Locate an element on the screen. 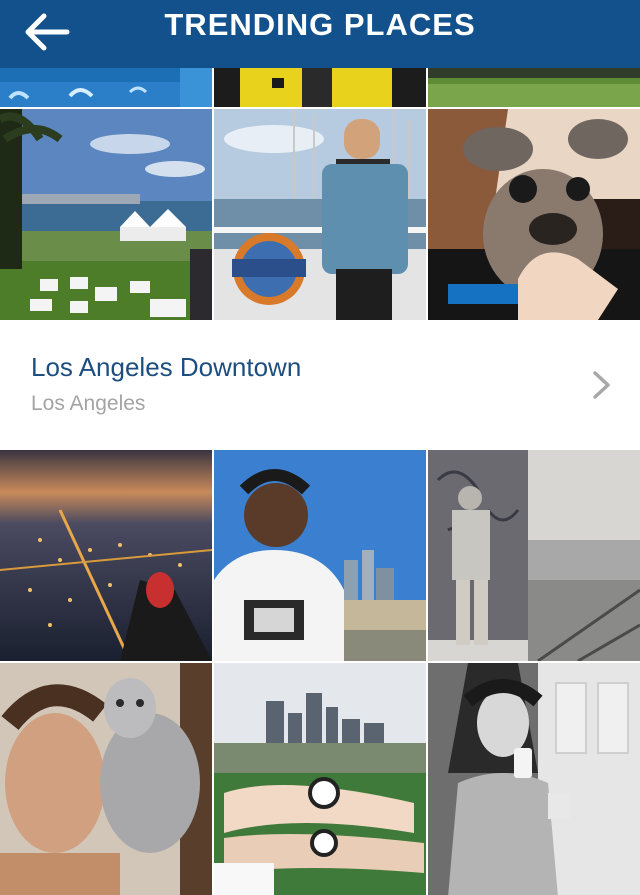  app-header: TRENDING PLACES is located at coordinates (320, 34).